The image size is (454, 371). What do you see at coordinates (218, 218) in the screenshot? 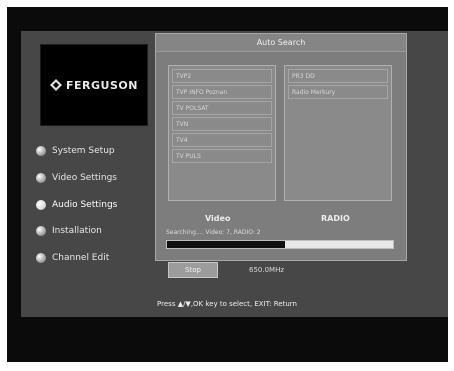
I see `video-column-label: Video` at bounding box center [218, 218].